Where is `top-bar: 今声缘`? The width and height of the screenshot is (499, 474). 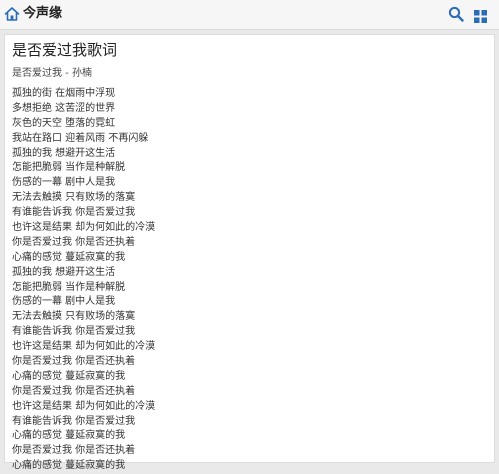
top-bar: 今声缘 is located at coordinates (249, 15).